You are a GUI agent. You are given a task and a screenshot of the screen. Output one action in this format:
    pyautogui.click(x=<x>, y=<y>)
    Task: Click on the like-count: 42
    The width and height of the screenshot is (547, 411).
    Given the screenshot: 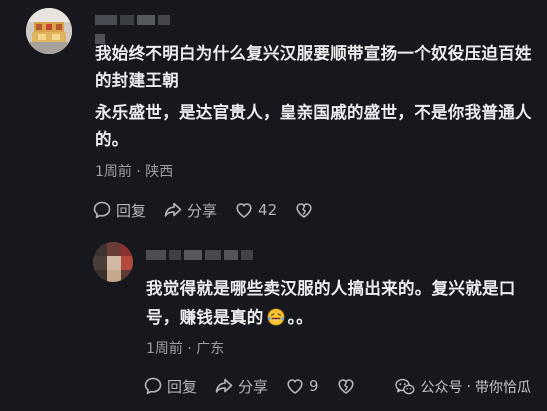 What is the action you would take?
    pyautogui.click(x=268, y=210)
    